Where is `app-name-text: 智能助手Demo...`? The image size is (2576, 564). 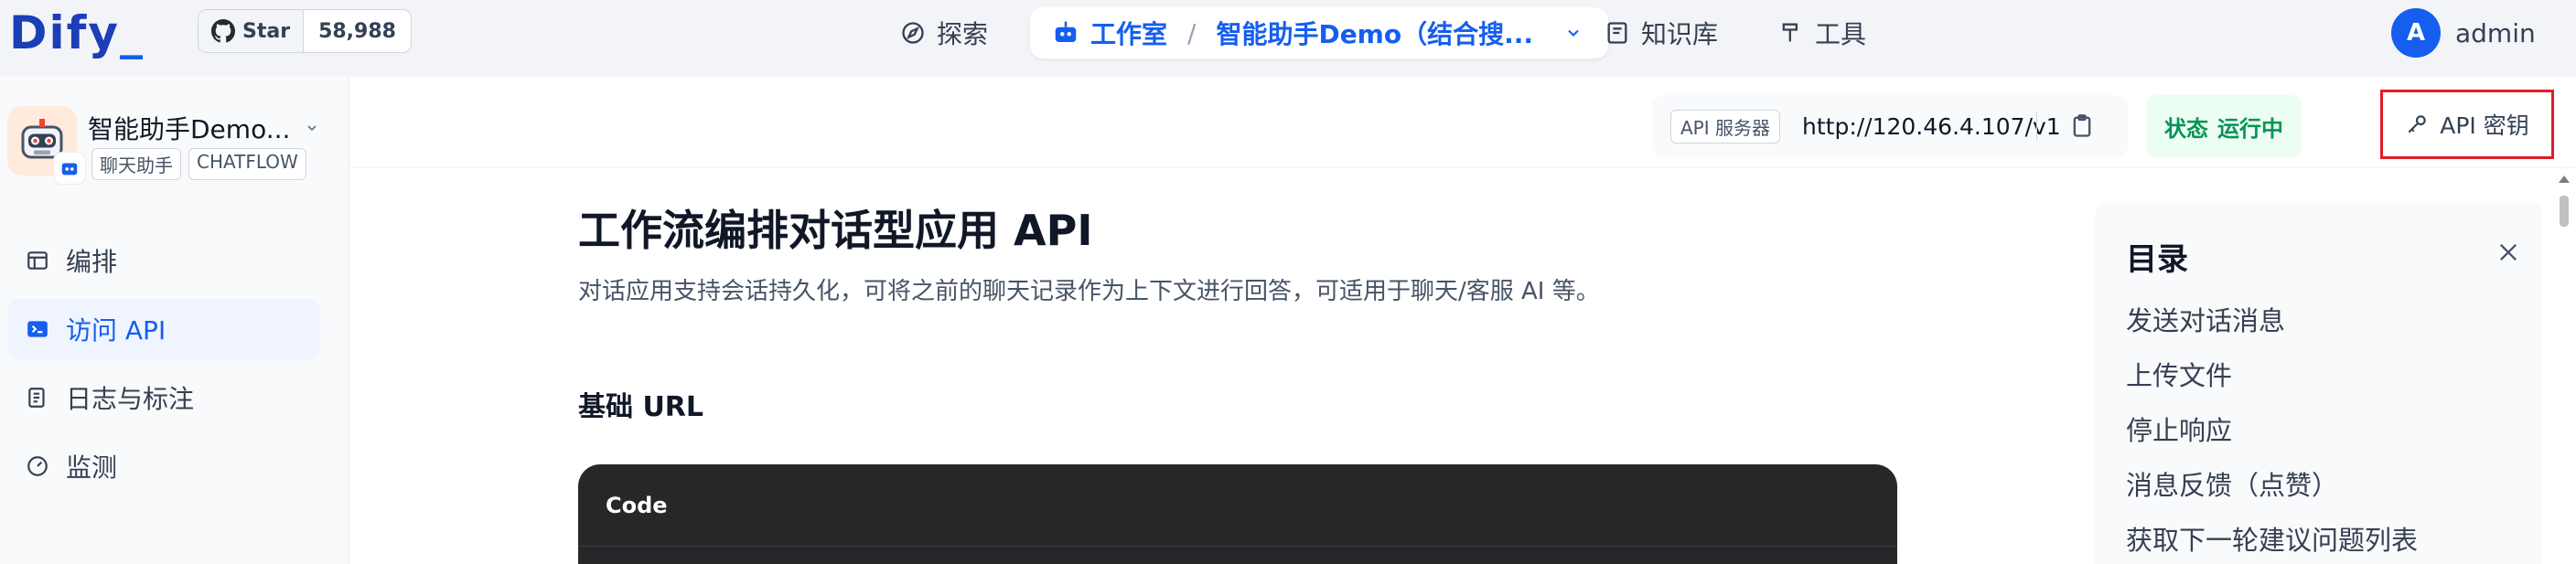 app-name-text: 智能助手Demo... is located at coordinates (189, 129).